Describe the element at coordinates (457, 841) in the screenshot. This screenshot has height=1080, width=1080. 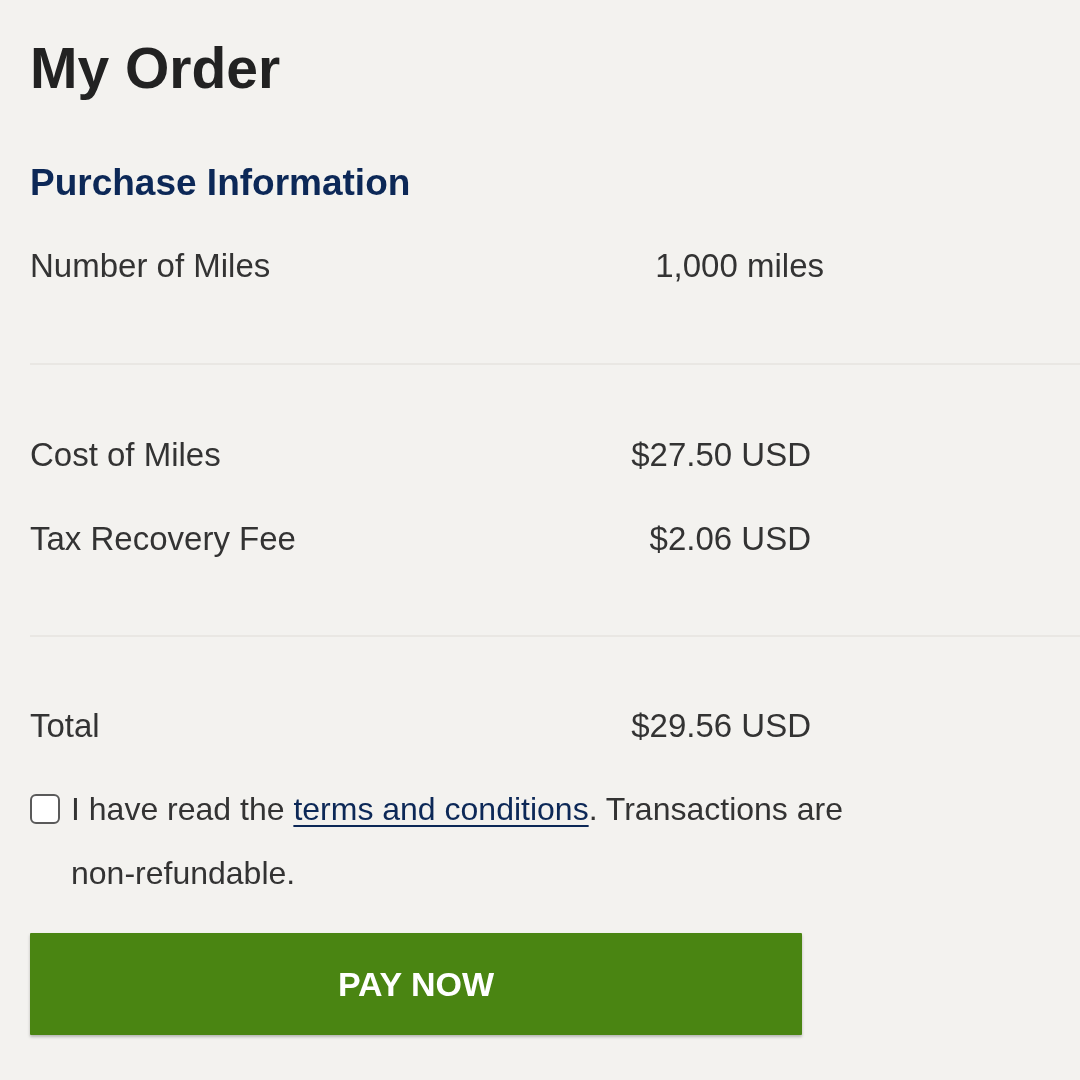
I see `agreement-text: I have read the terms and conditions. Transactions are non-refundable.` at that location.